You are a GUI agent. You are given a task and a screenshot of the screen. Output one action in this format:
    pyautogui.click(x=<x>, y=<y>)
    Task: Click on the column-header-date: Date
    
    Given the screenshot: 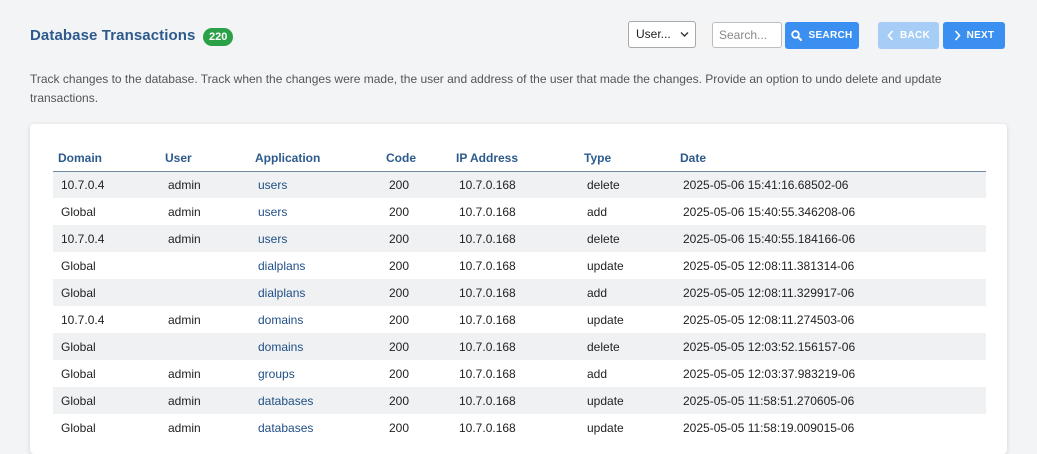 What is the action you would take?
    pyautogui.click(x=830, y=158)
    